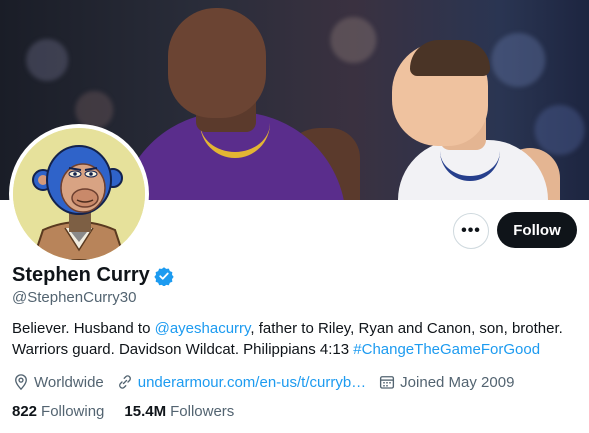 The width and height of the screenshot is (589, 433). I want to click on following-label: Following, so click(73, 411).